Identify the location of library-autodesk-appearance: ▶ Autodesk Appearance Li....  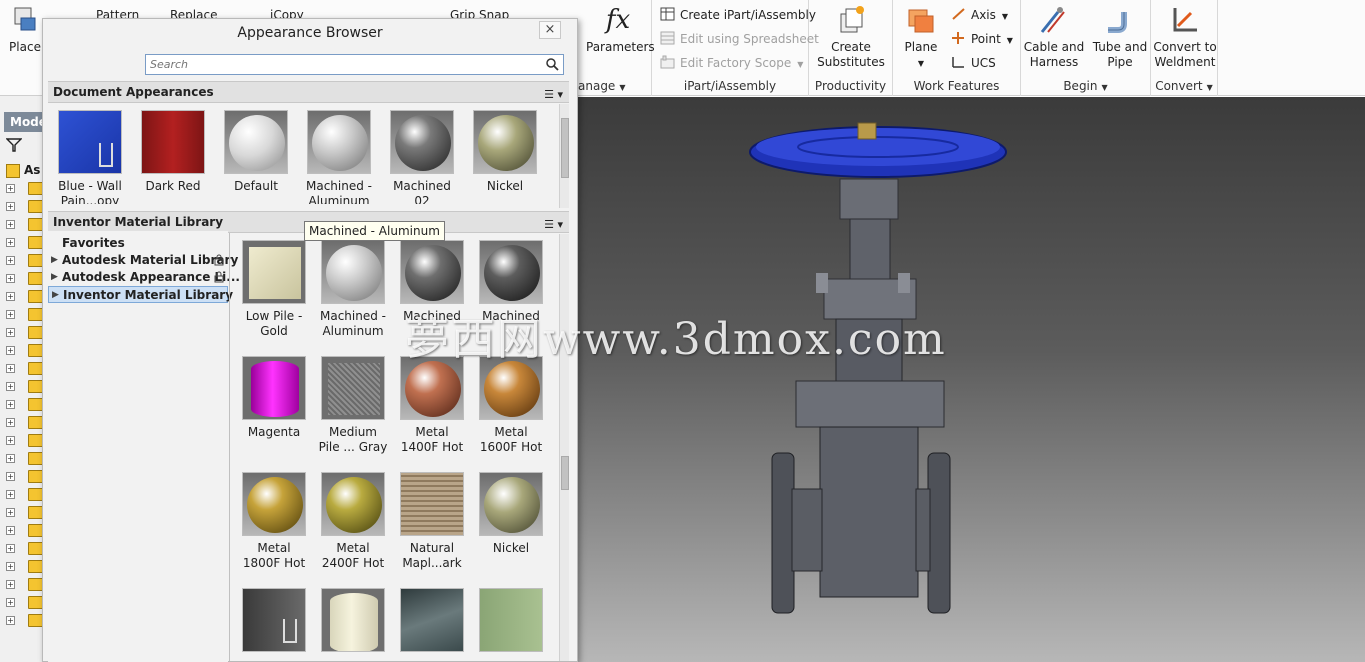
(144, 277).